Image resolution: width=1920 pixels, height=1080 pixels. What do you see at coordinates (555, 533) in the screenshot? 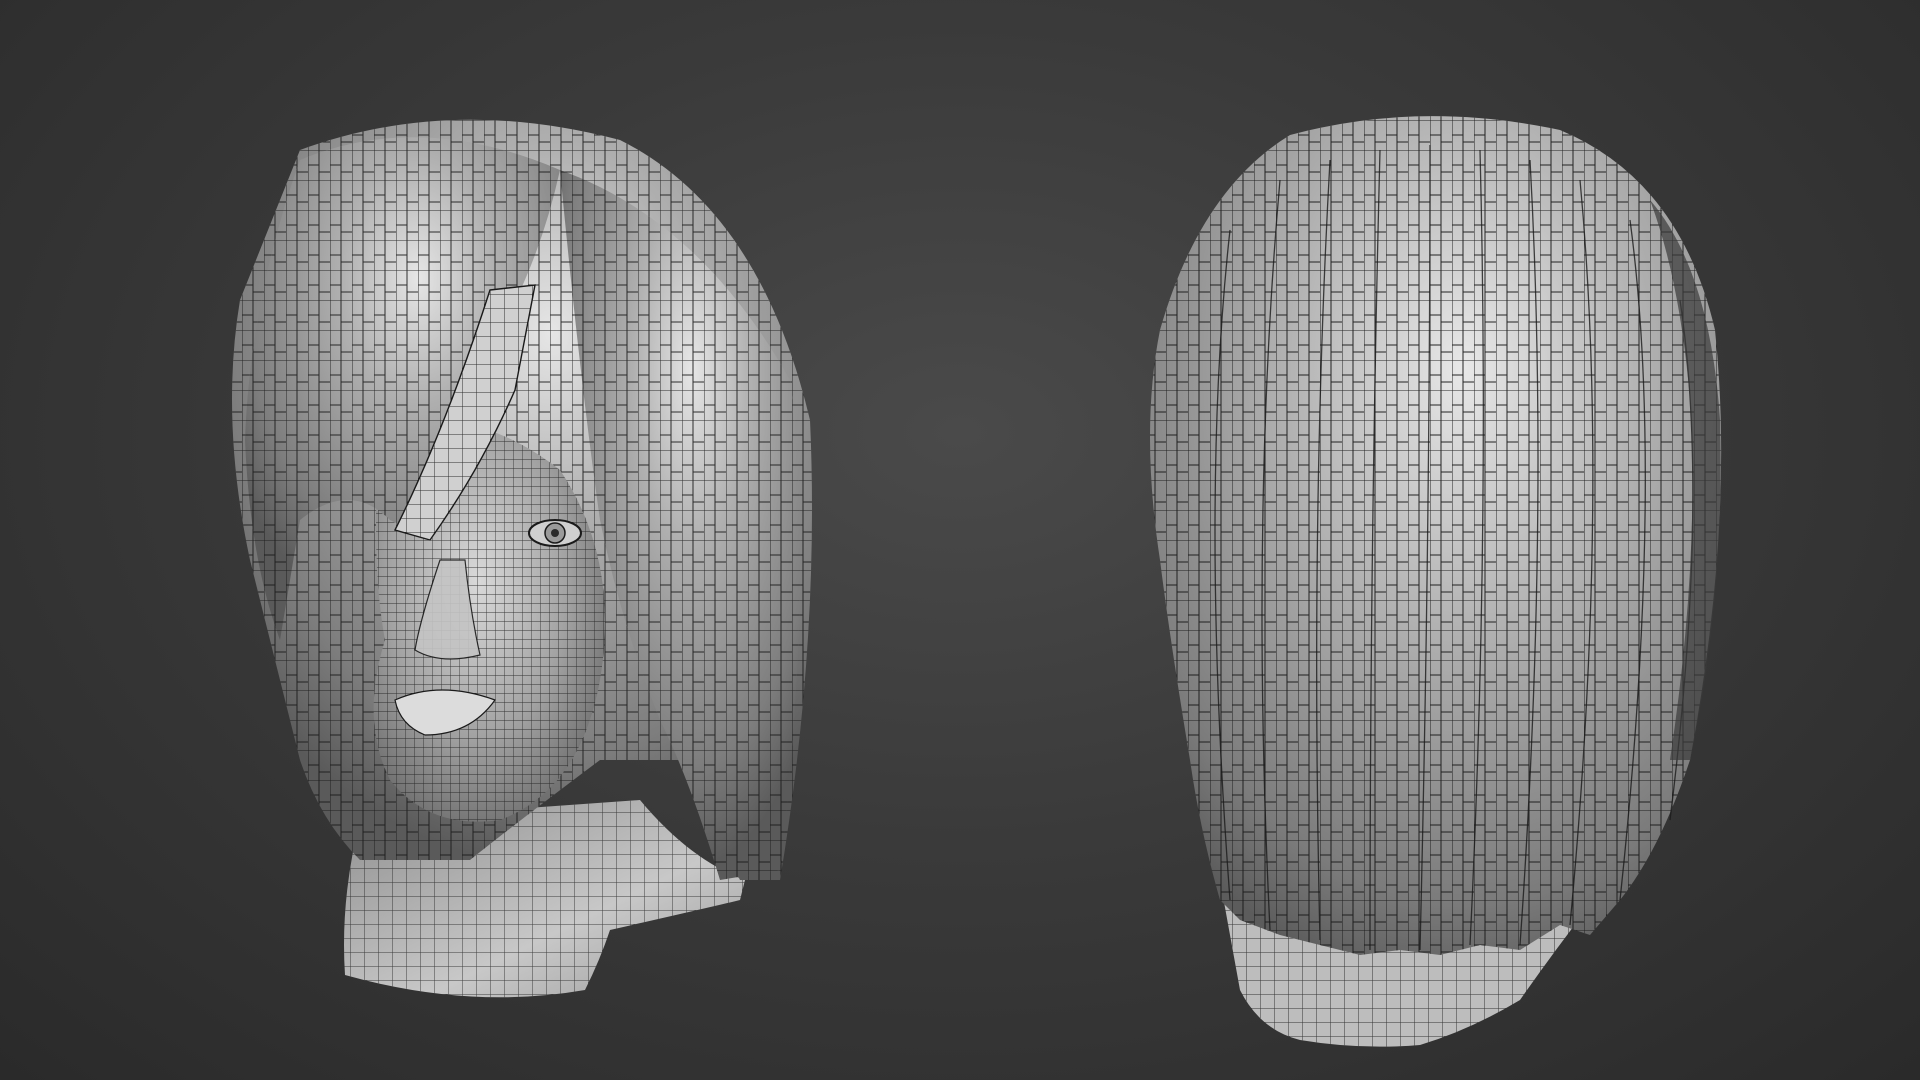
I see `eye-icon` at bounding box center [555, 533].